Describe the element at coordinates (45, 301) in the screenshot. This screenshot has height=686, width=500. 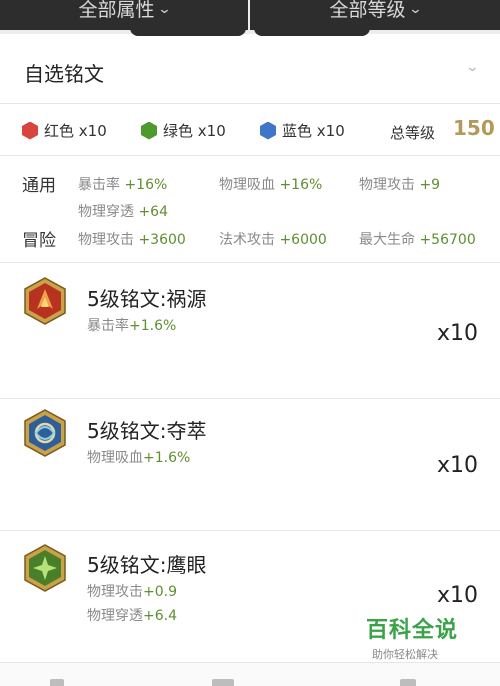
I see `red-rune-icon` at that location.